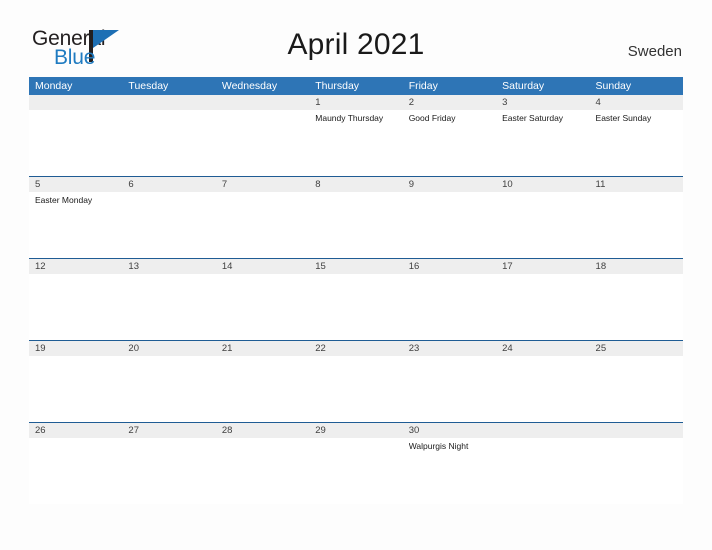 The width and height of the screenshot is (712, 550). I want to click on calendar-day-cell-empty, so click(76, 135).